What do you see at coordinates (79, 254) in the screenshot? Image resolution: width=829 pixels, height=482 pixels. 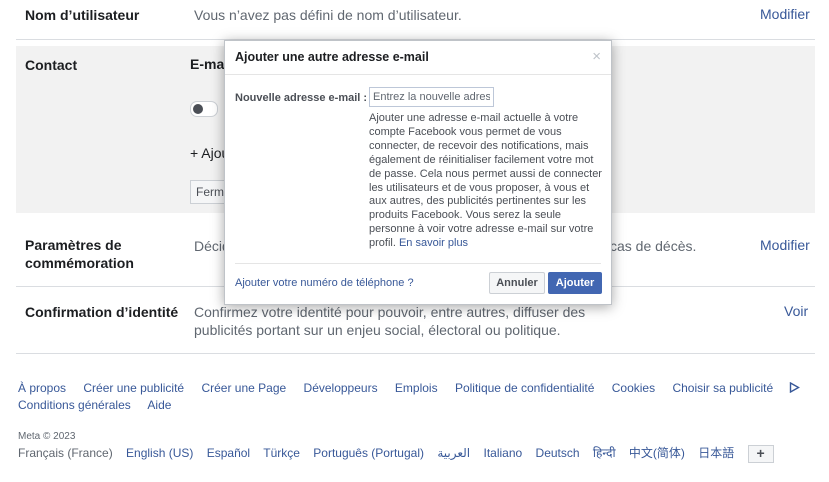 I see `memorial-label: Paramètres de commémoration` at bounding box center [79, 254].